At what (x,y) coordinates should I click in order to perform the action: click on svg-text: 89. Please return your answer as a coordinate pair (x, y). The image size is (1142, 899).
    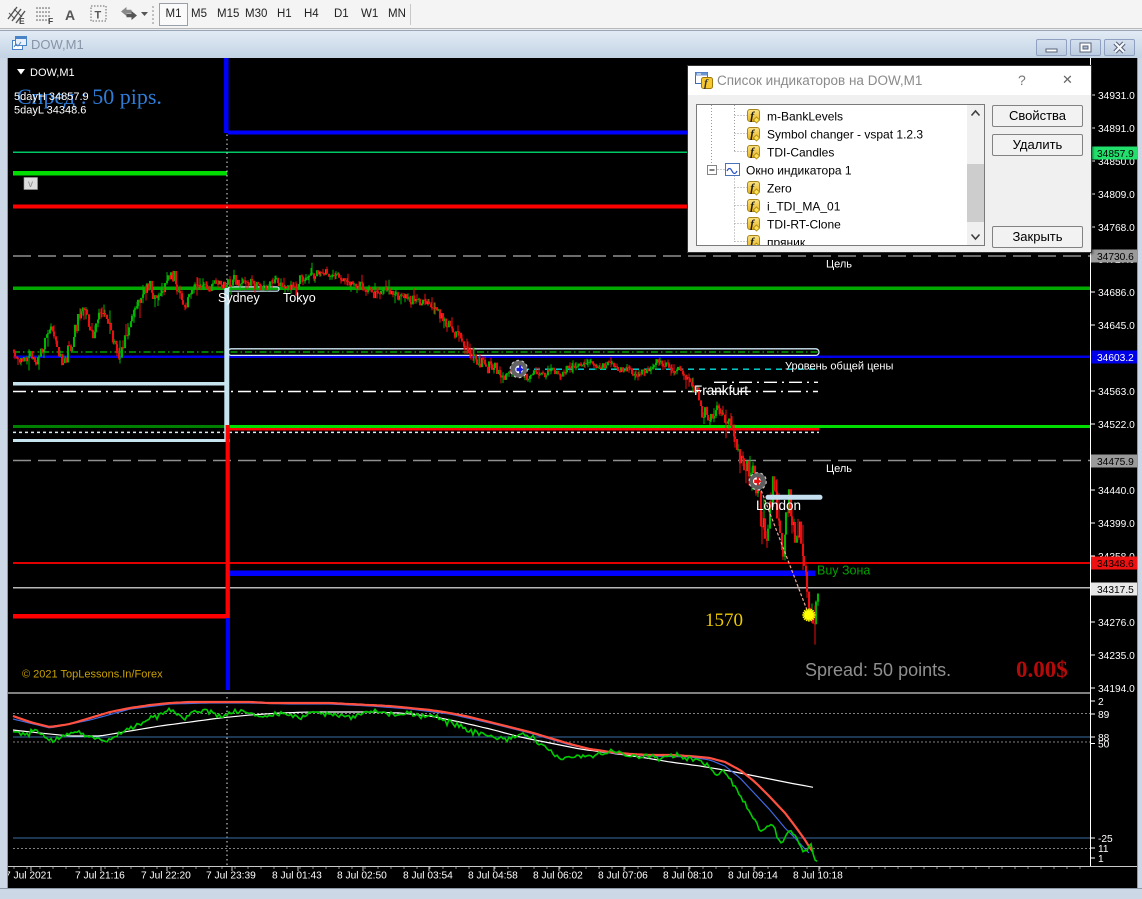
    Looking at the image, I should click on (1104, 715).